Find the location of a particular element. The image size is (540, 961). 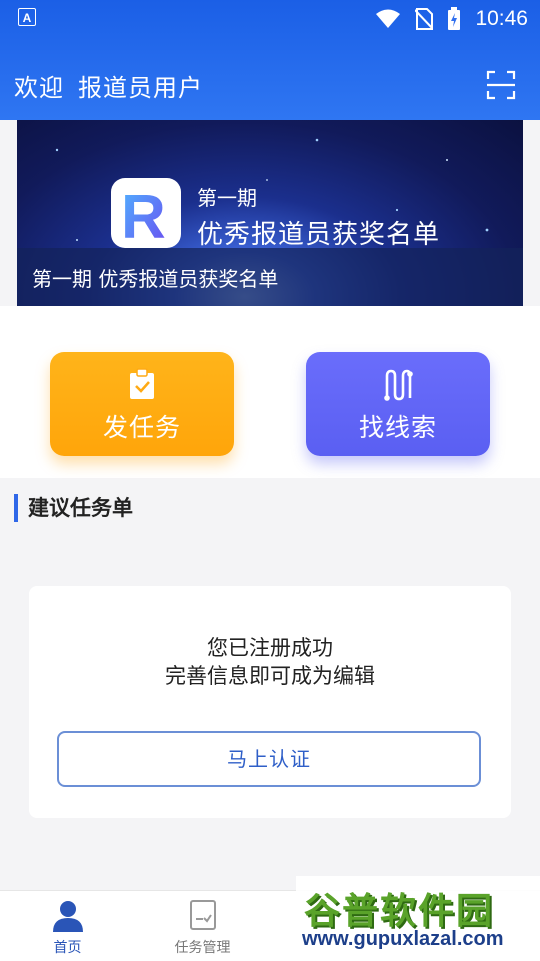

banner-caption: 第一期 优秀报道员获奖名单 is located at coordinates (270, 277).